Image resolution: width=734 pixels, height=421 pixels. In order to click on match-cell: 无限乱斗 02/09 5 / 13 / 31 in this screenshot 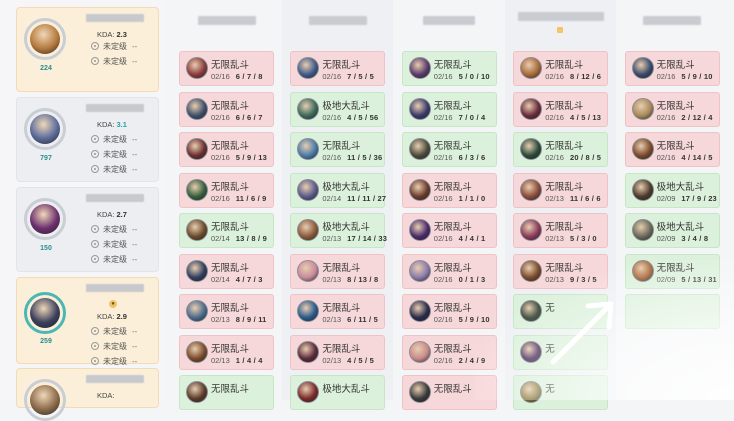, I will do `click(672, 271)`.